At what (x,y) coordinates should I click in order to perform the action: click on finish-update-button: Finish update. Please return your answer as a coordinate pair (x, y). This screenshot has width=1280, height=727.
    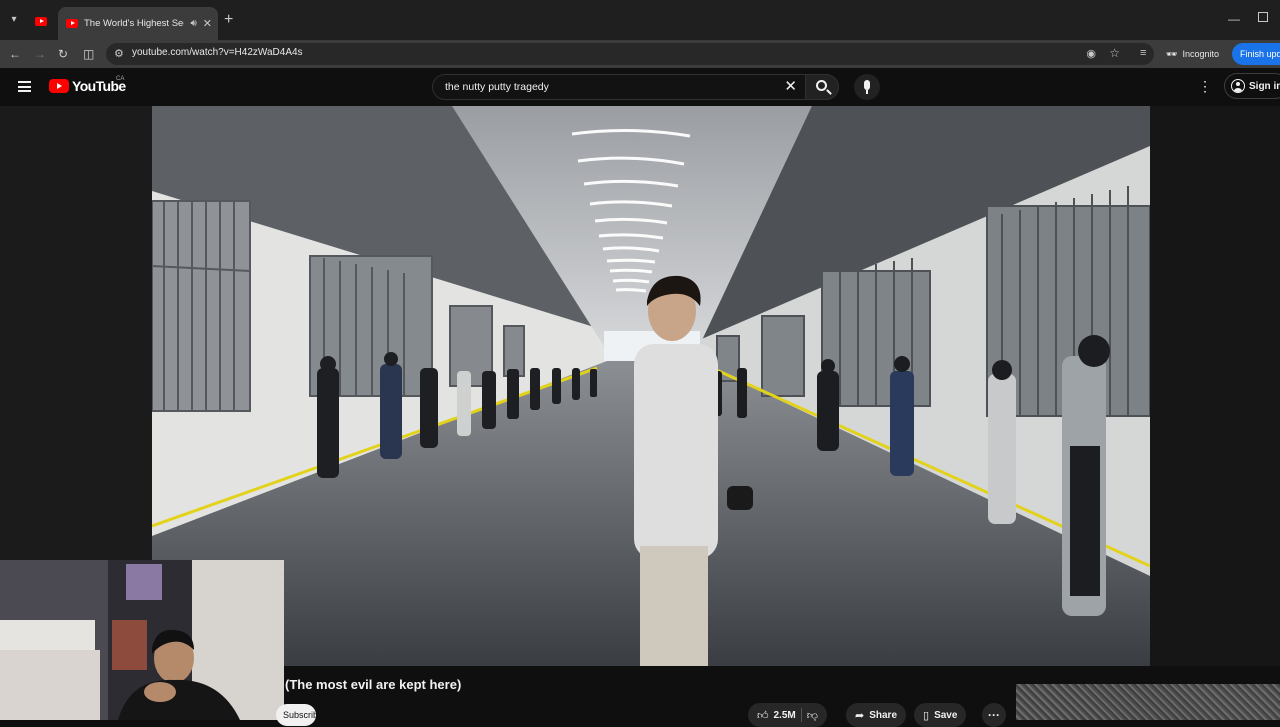
    Looking at the image, I should click on (1256, 54).